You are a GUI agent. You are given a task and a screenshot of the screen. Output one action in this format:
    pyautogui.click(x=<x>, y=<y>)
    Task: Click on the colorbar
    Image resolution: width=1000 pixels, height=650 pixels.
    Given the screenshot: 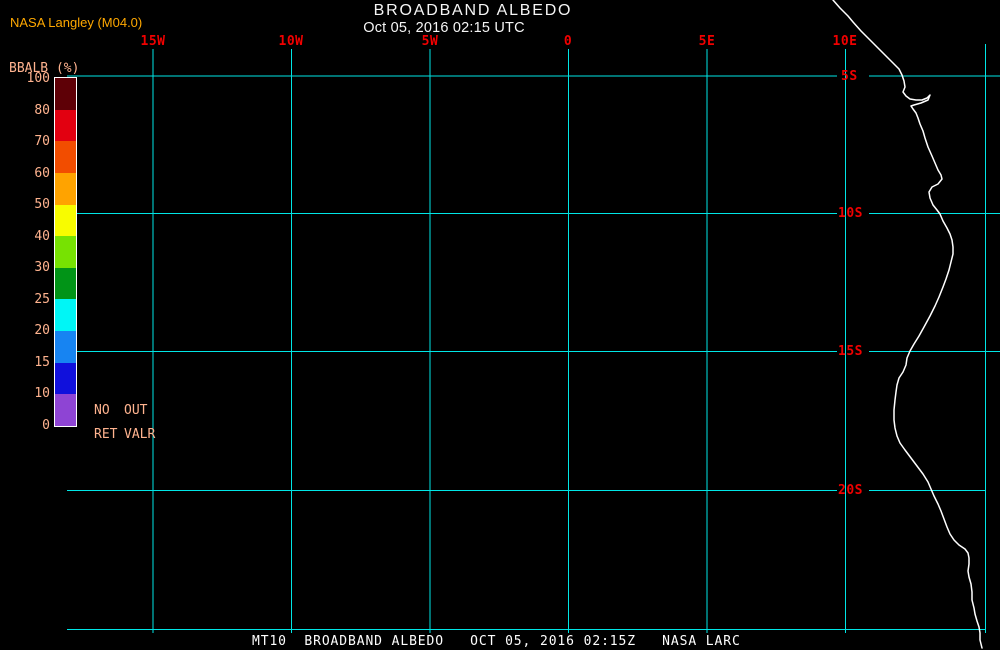 What is the action you would take?
    pyautogui.click(x=65, y=252)
    